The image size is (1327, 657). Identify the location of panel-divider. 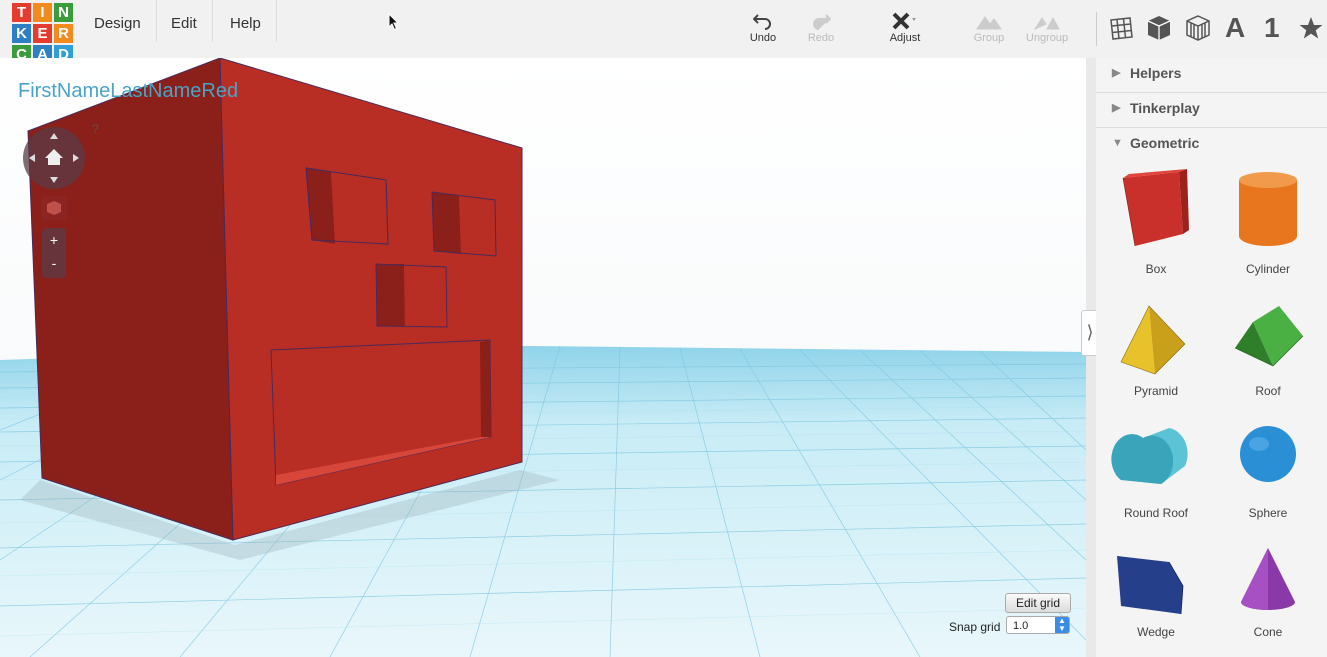
(1091, 357).